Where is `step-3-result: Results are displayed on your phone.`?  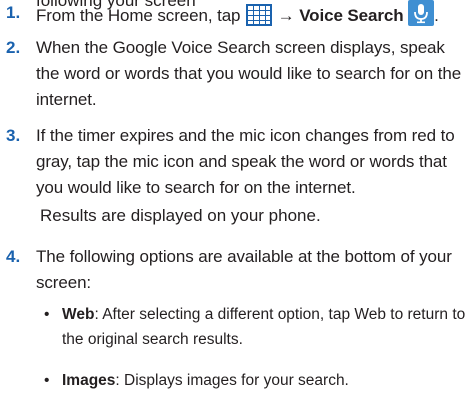
step-3-result: Results are displayed on your phone. is located at coordinates (180, 215).